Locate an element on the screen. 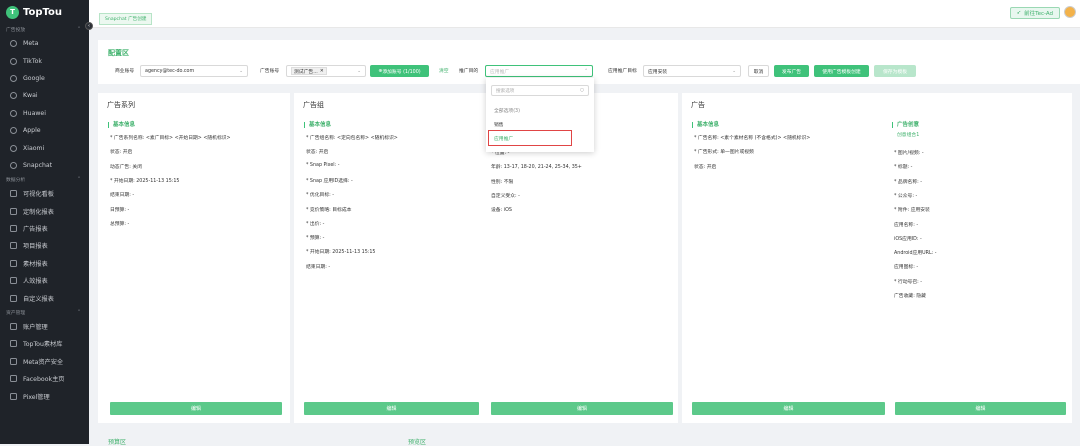 The width and height of the screenshot is (1080, 446). sidebar-item-label: 账户管理 is located at coordinates (35, 328).